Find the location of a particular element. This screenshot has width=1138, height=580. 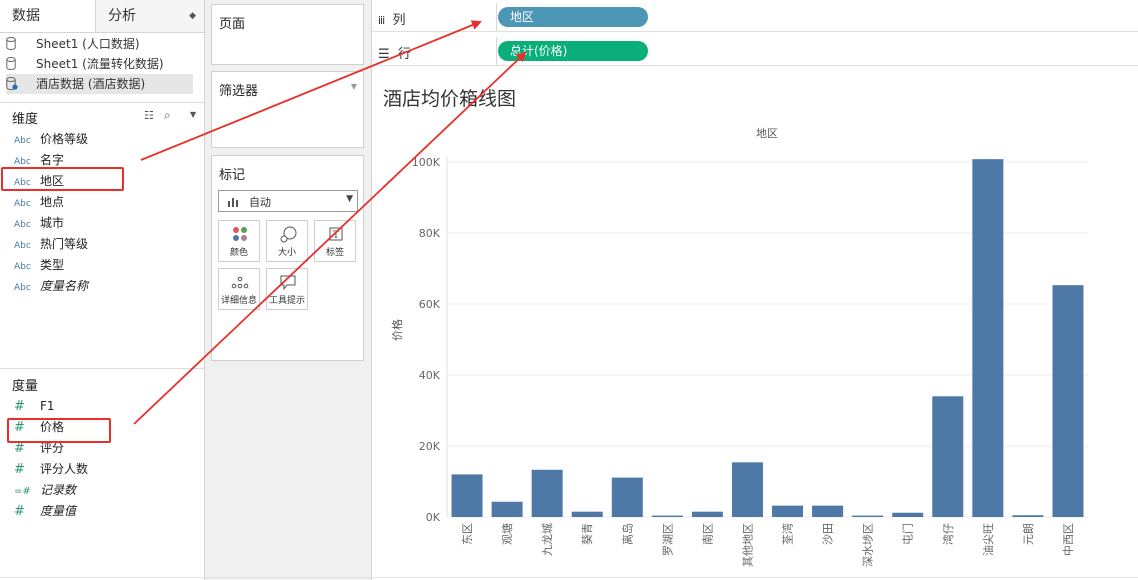

tab-data: 数据 is located at coordinates (48, 16).